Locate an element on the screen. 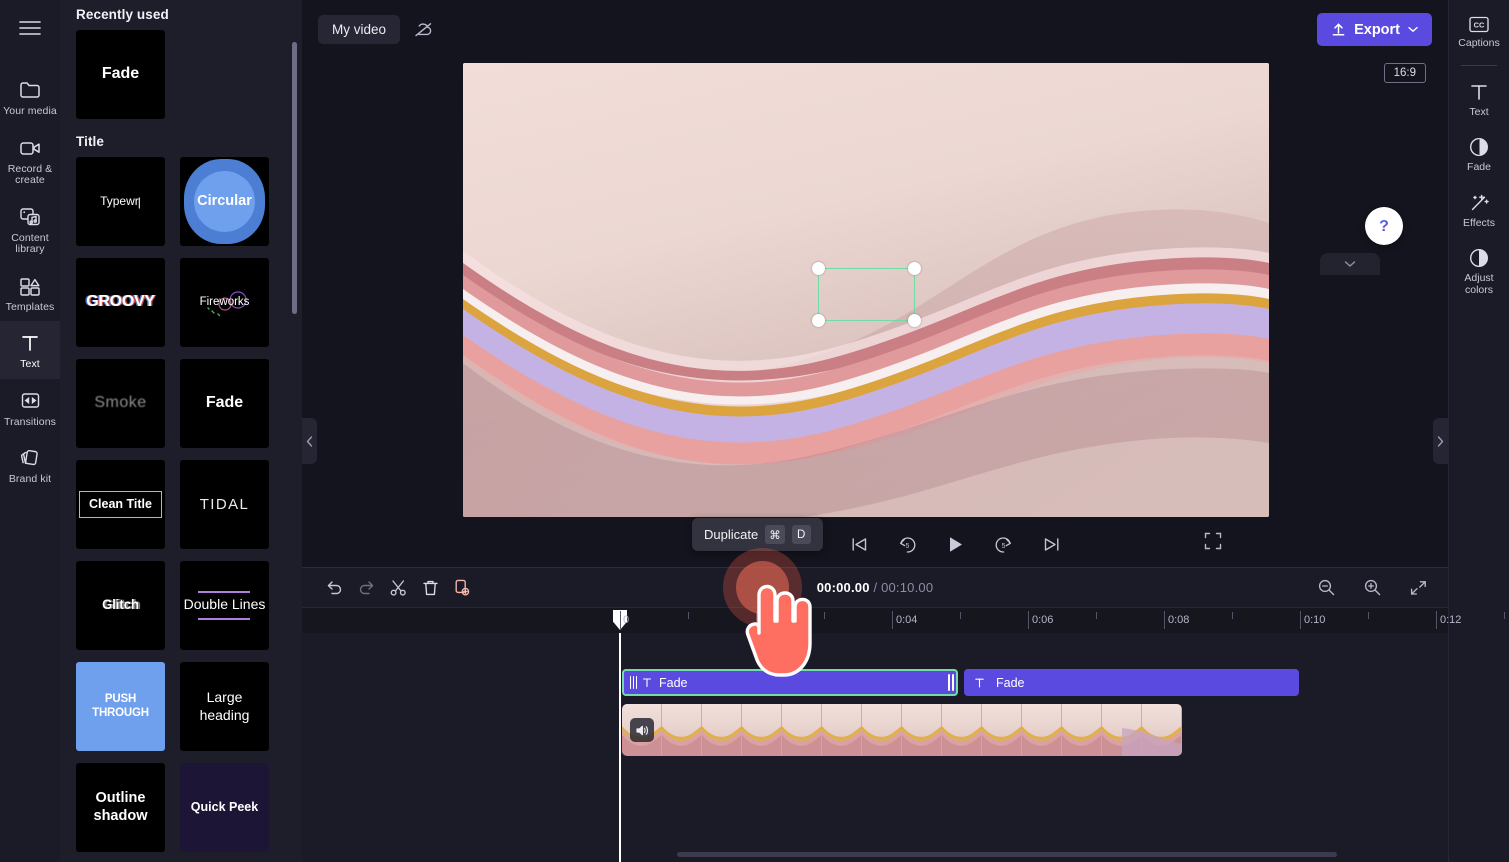 This screenshot has height=862, width=1509. sidebar-item-record-create: Record & create is located at coordinates (30, 160).